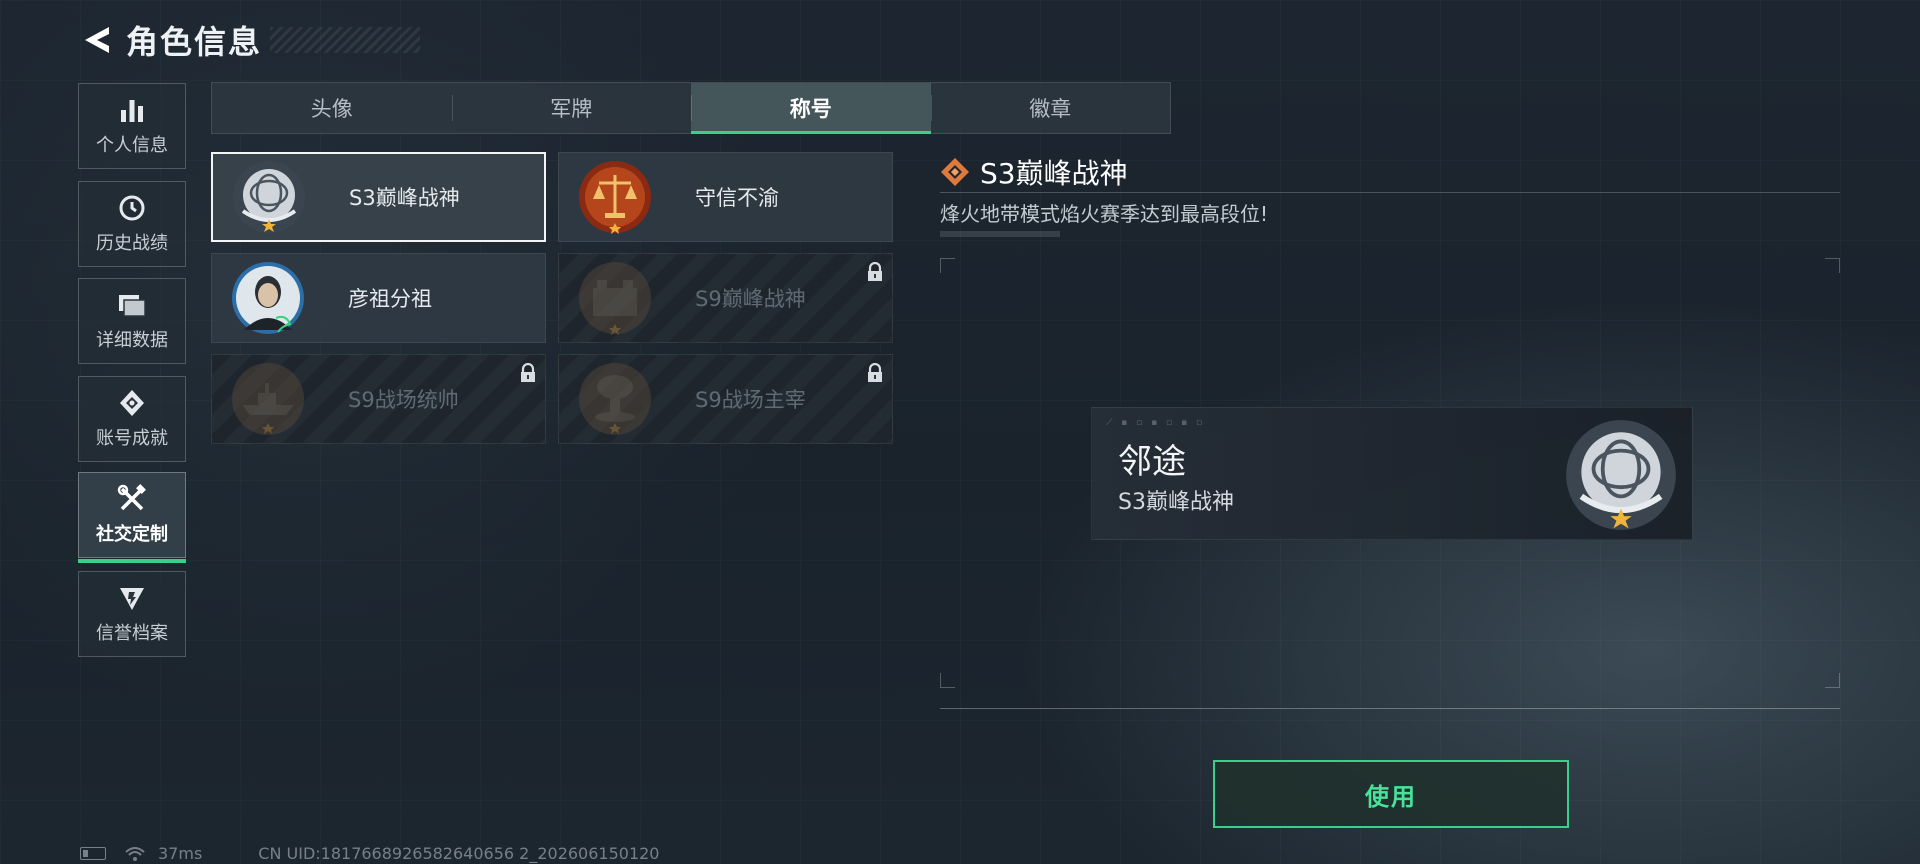 This screenshot has width=1920, height=864. Describe the element at coordinates (132, 517) in the screenshot. I see `sidebar-item-social-custom: 社交定制` at that location.